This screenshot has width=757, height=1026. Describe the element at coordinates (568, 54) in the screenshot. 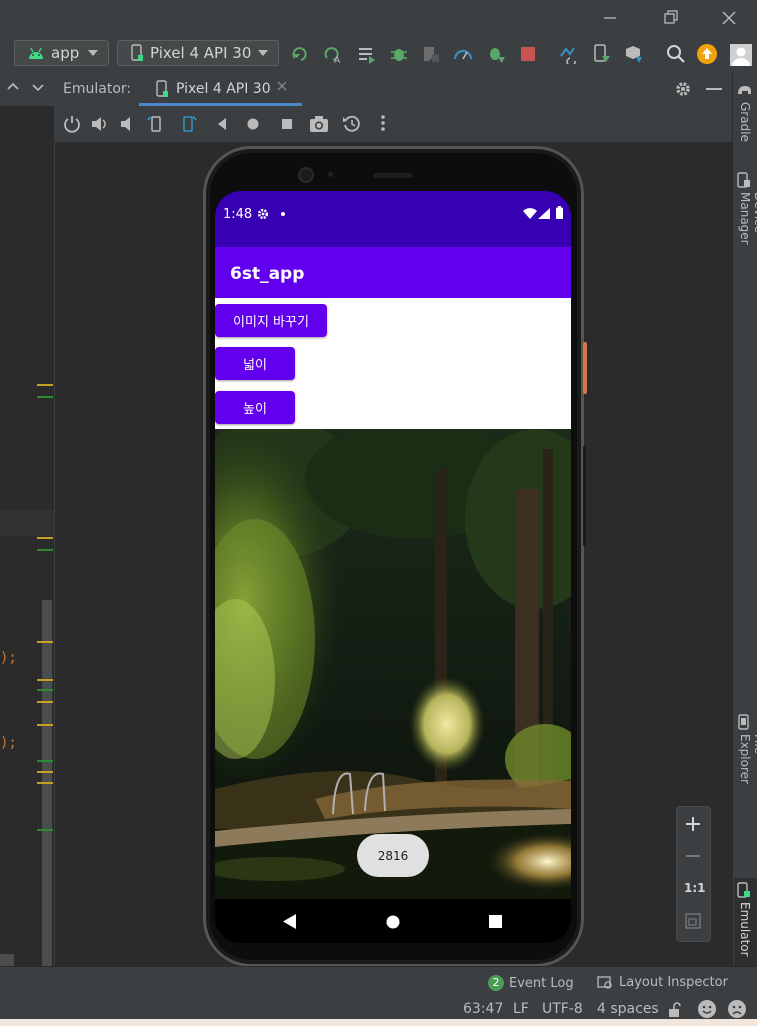

I see `sync-gradle-icon` at that location.